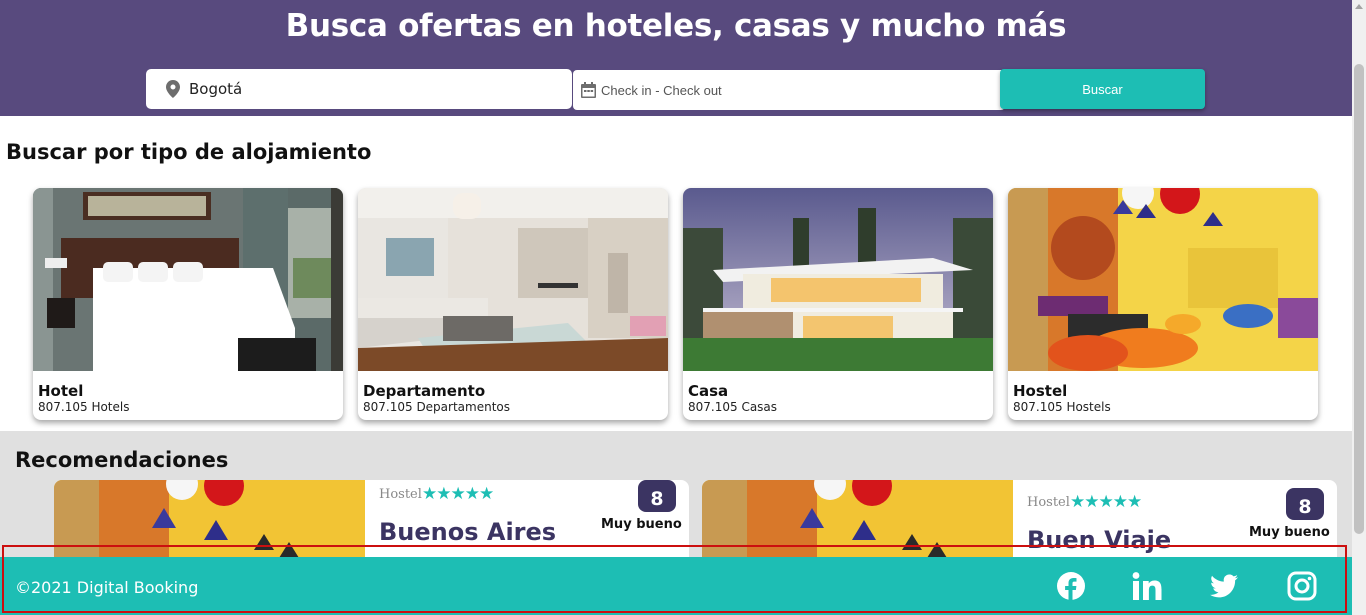 The width and height of the screenshot is (1366, 615). I want to click on category-name: Hotel, so click(61, 391).